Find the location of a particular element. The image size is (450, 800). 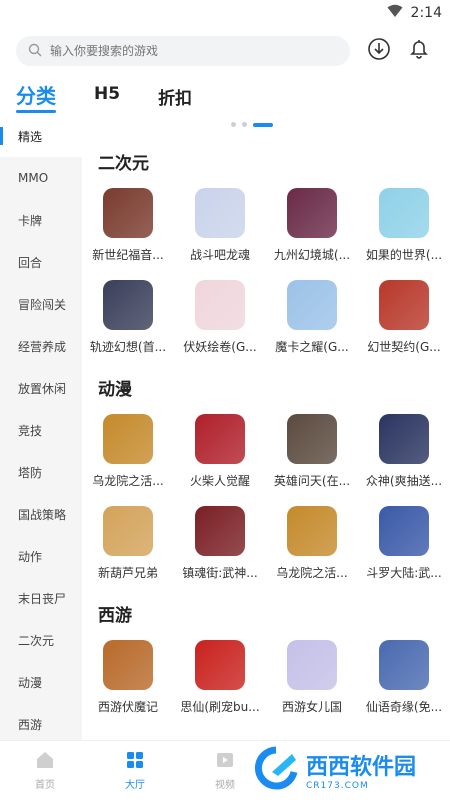

sidebar-item-strategy: 国战策略 is located at coordinates (41, 514).